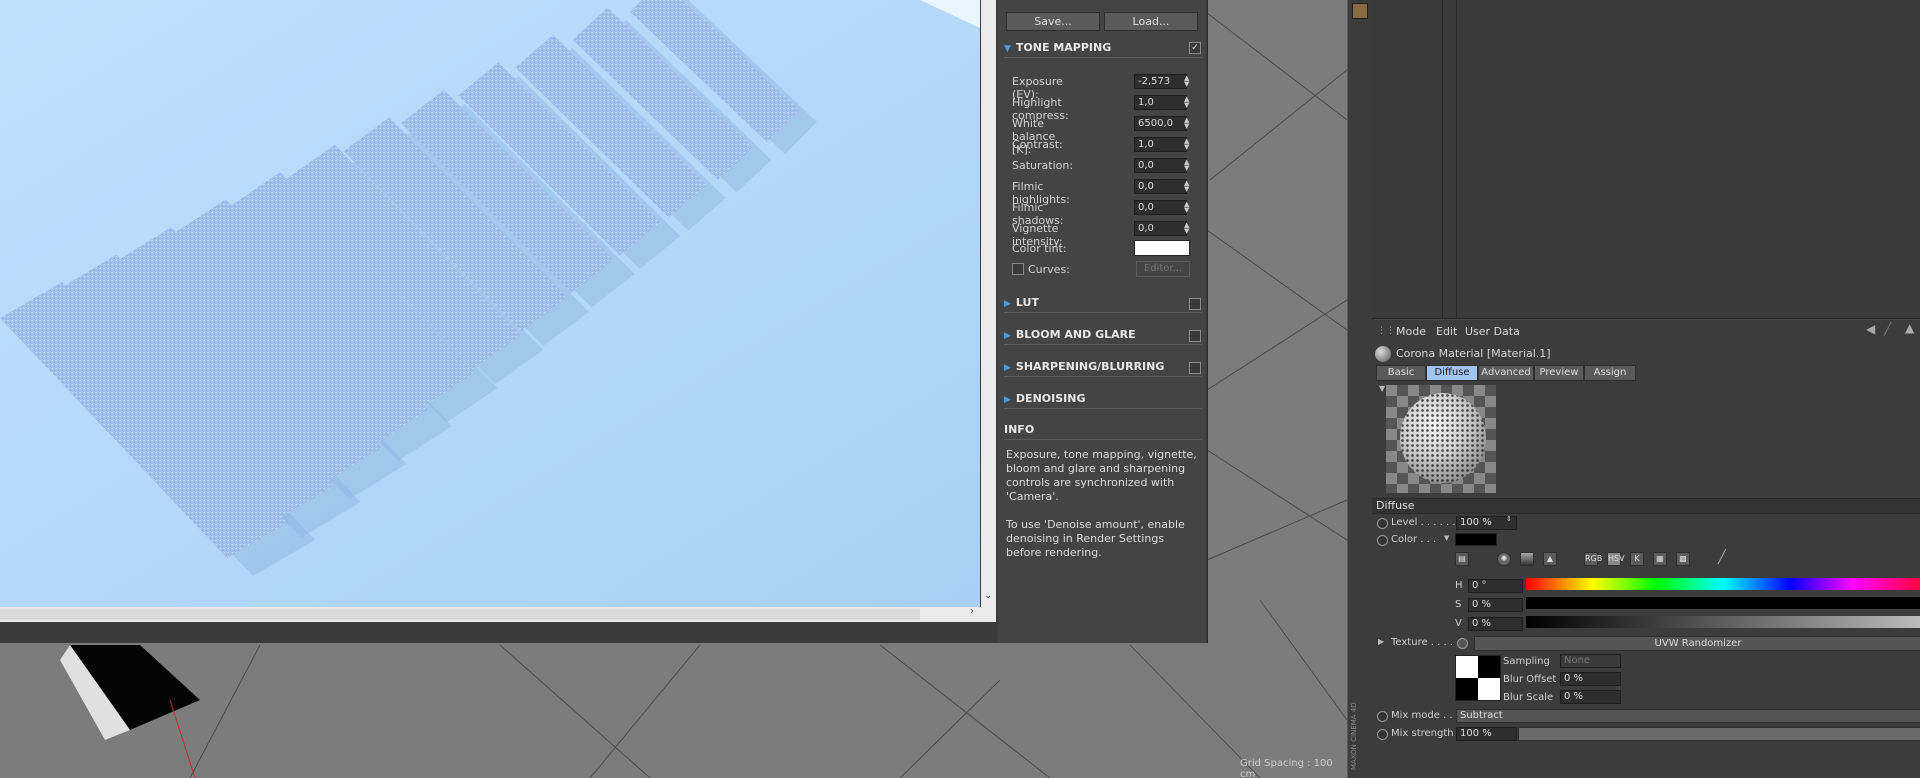  What do you see at coordinates (1160, 81) in the screenshot?
I see `tone-row-value-field: -2,573` at bounding box center [1160, 81].